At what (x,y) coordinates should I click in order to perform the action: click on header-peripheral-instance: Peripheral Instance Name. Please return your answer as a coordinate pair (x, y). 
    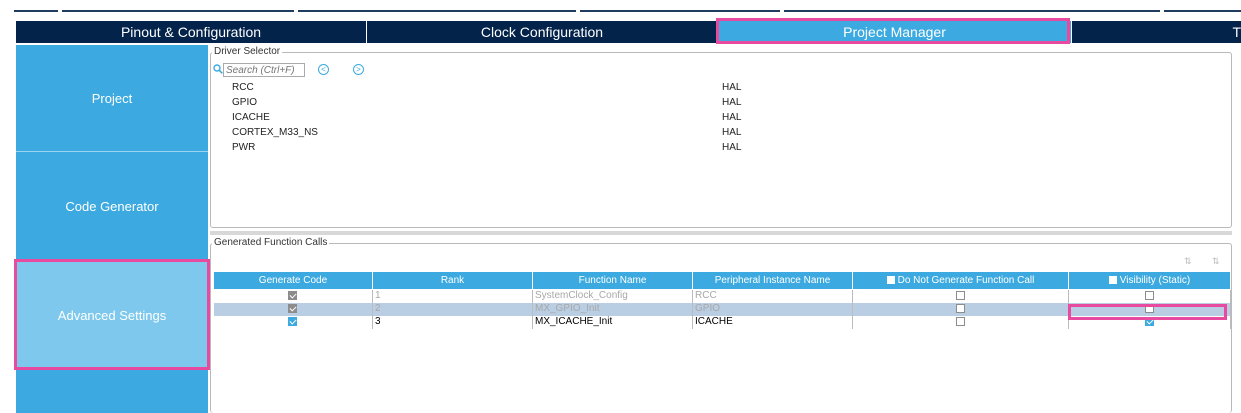
    Looking at the image, I should click on (772, 280).